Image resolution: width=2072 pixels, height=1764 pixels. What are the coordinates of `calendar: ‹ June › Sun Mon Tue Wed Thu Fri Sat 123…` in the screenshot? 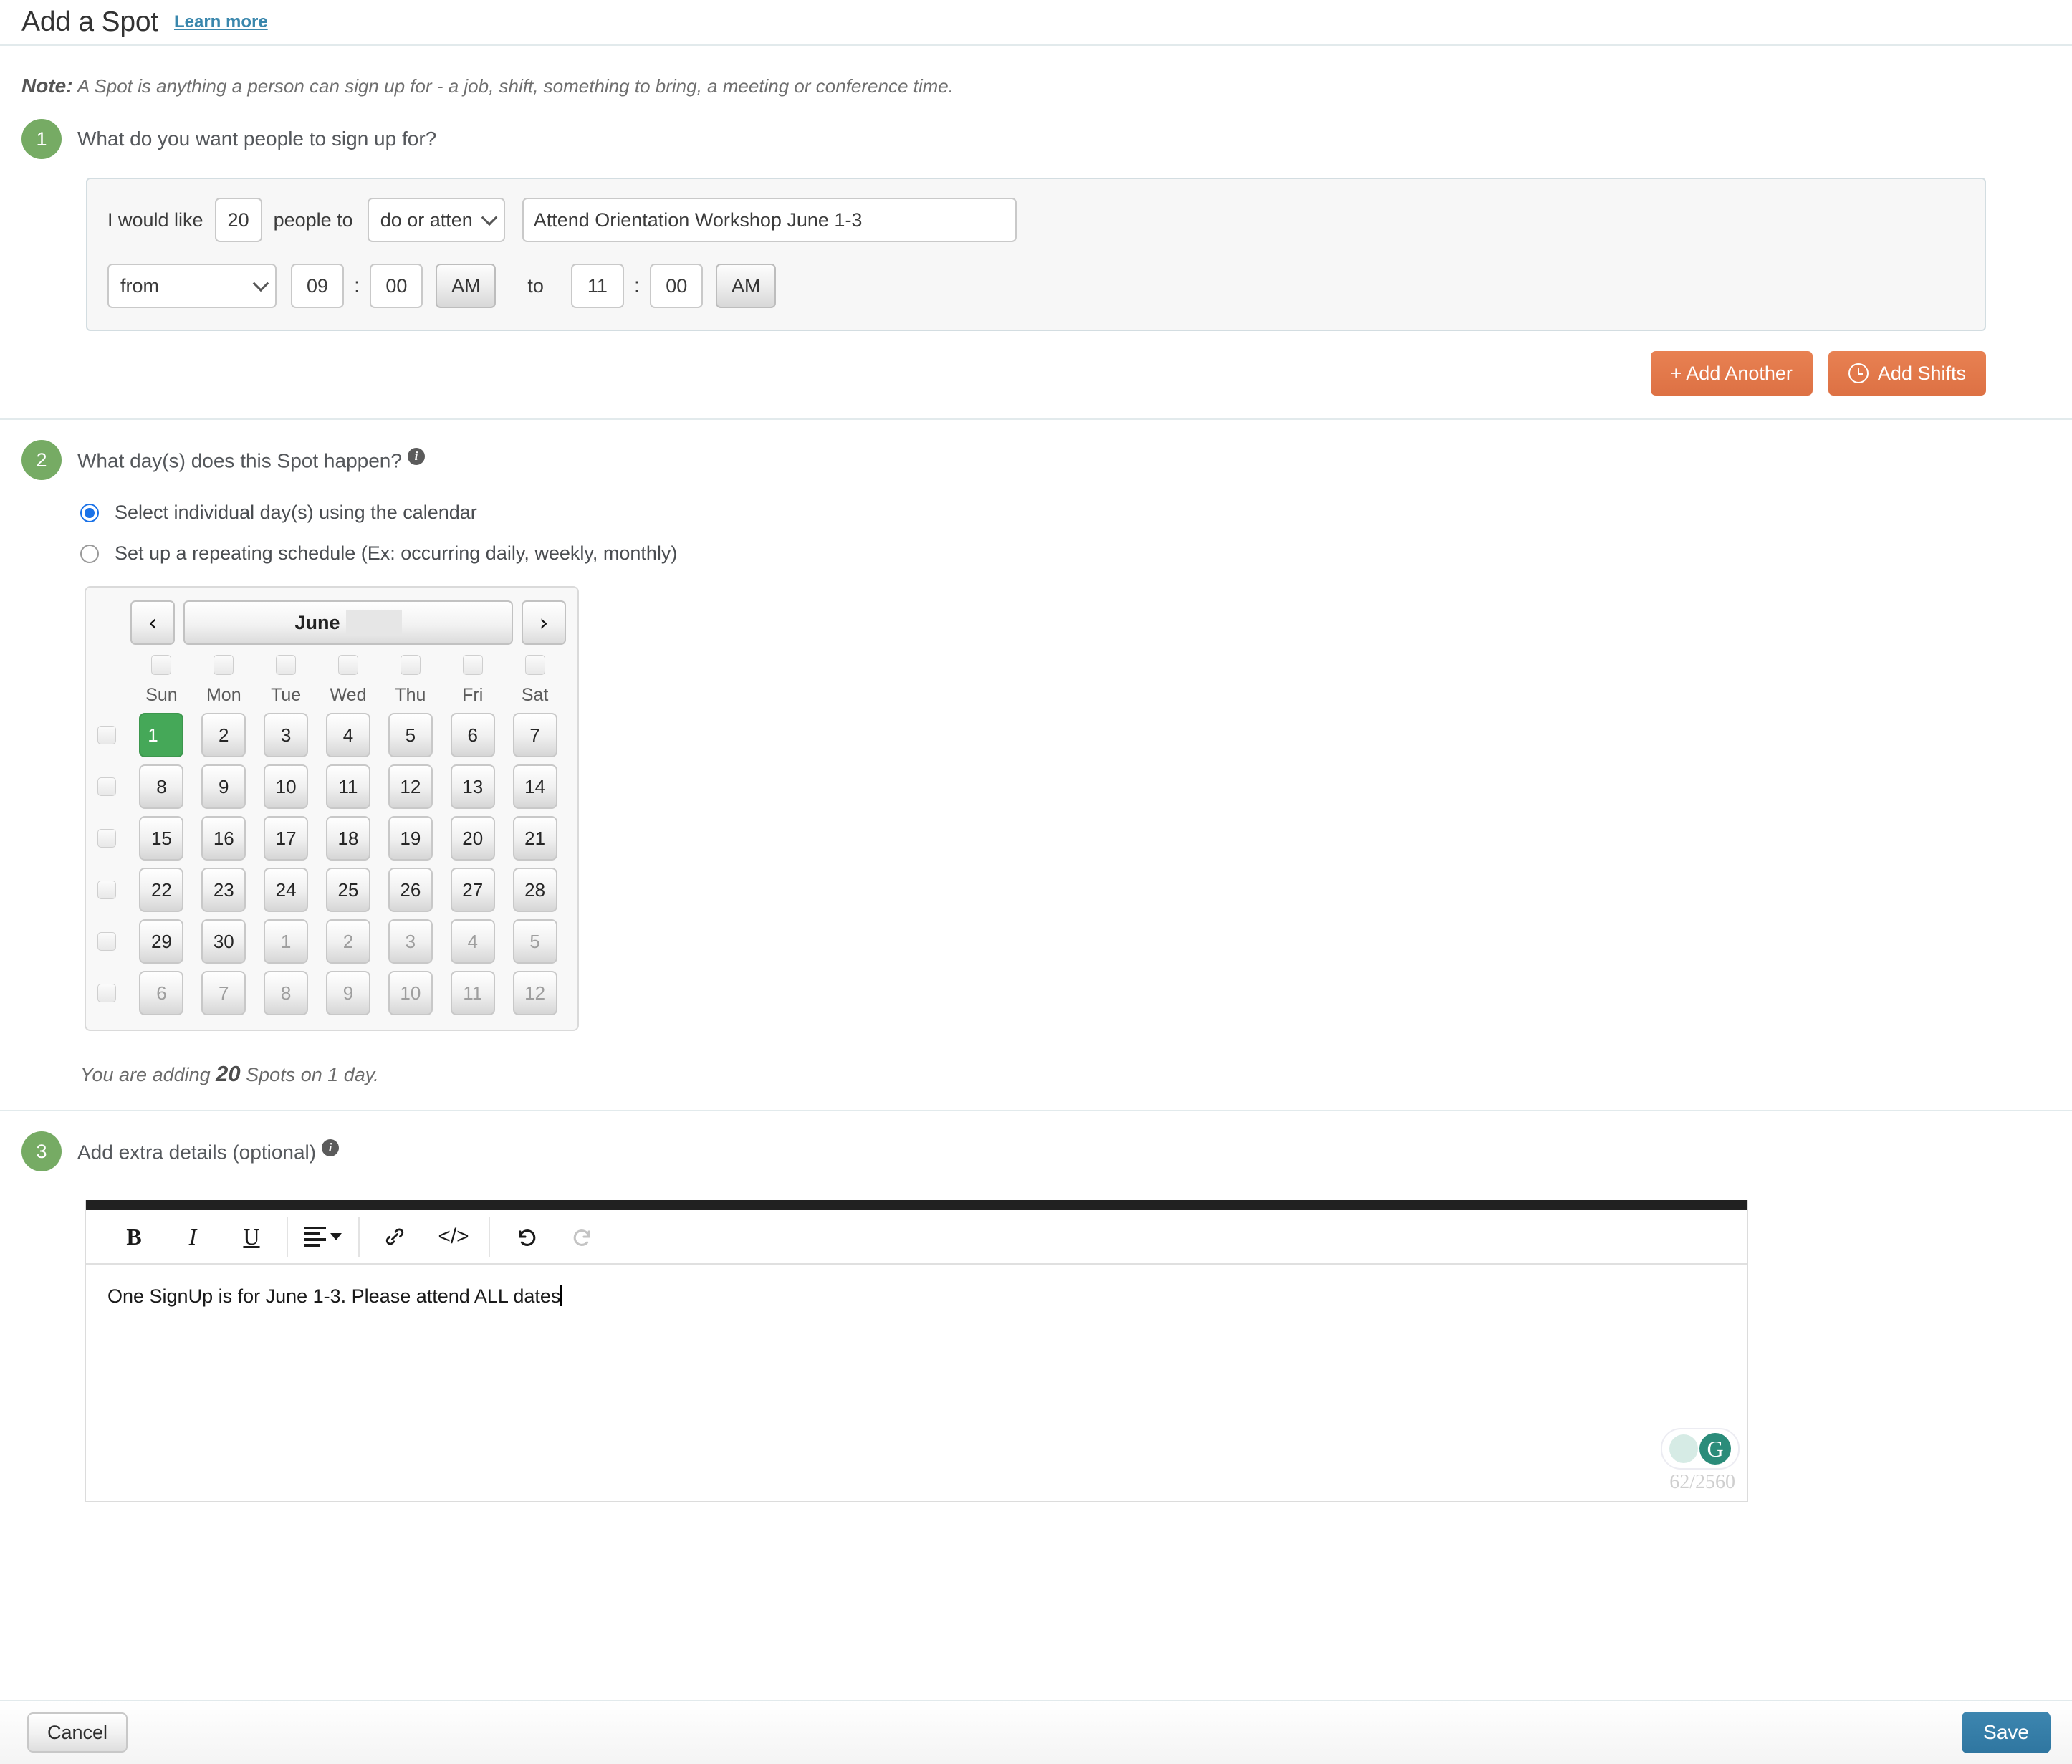 It's located at (332, 809).